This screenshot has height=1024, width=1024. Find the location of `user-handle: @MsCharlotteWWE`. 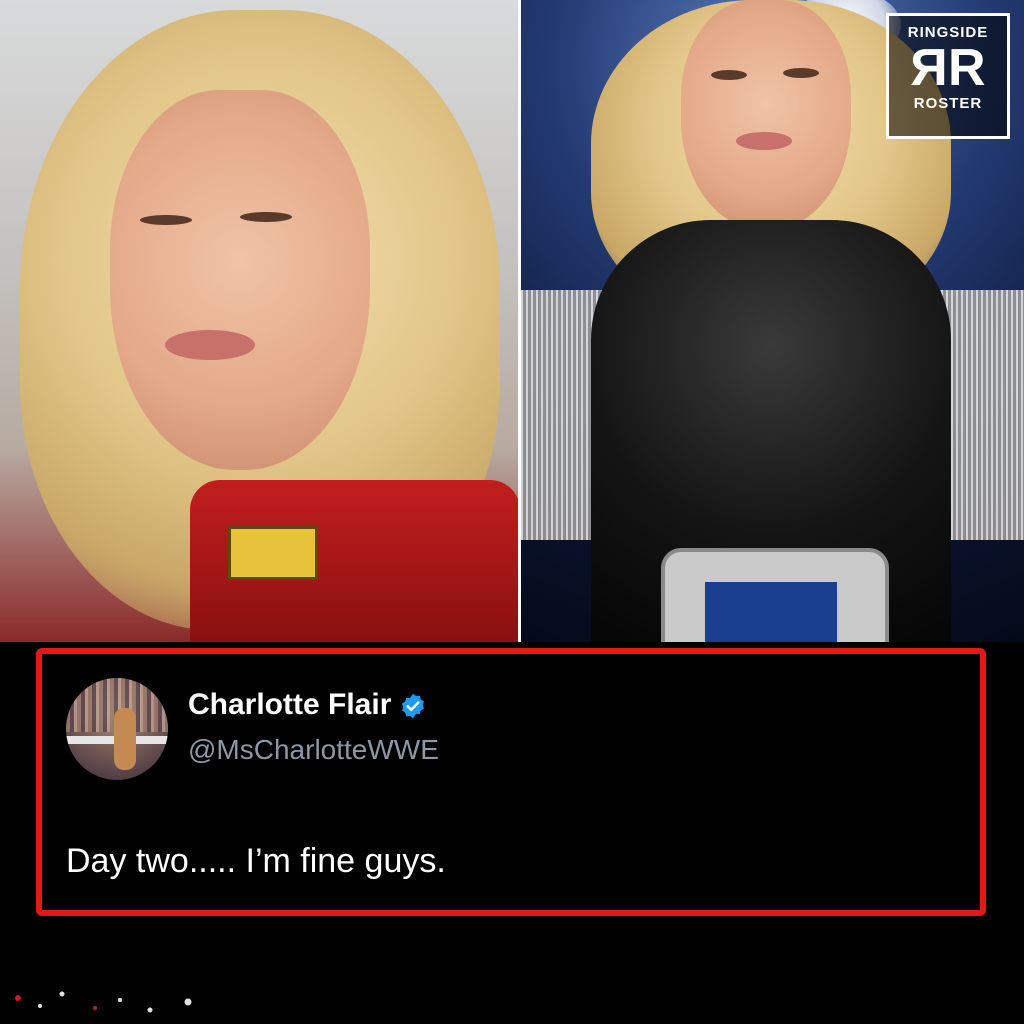

user-handle: @MsCharlotteWWE is located at coordinates (313, 750).